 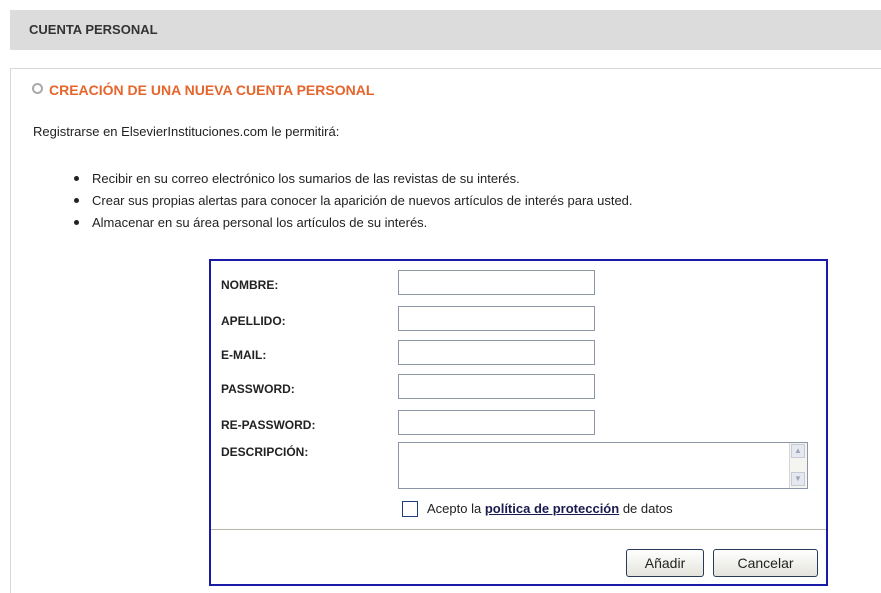 I want to click on accept-policy-checkbox, so click(x=410, y=509).